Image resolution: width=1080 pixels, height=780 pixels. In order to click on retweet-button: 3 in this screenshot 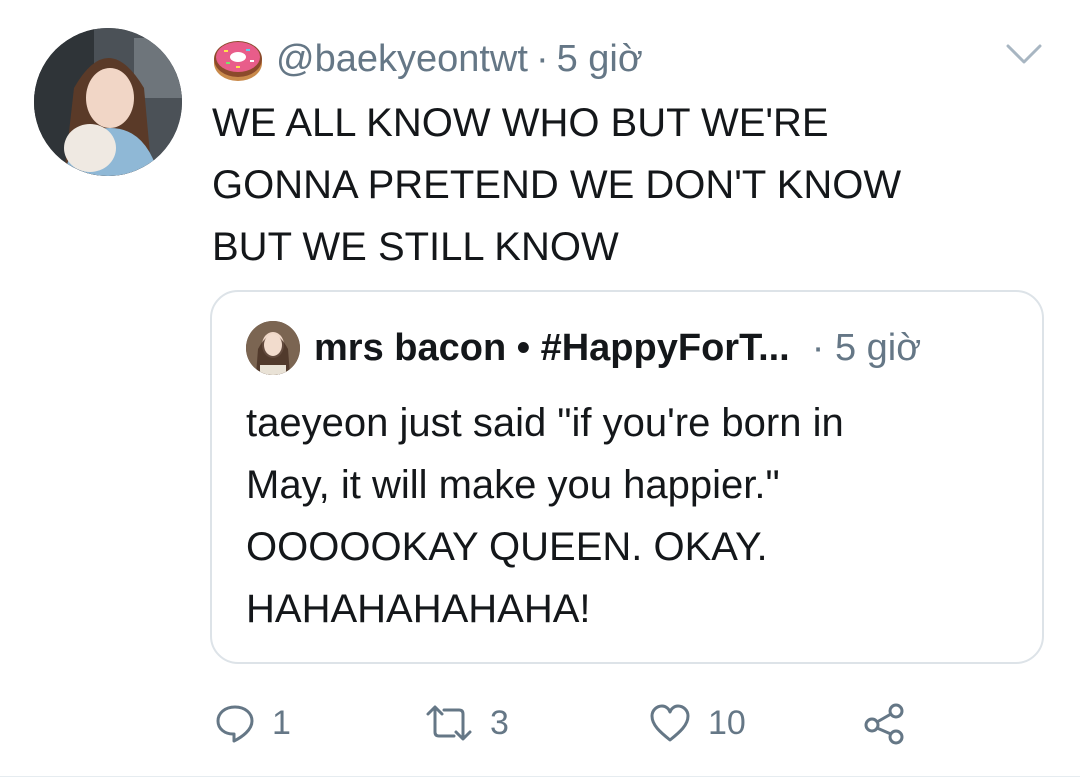, I will do `click(466, 723)`.